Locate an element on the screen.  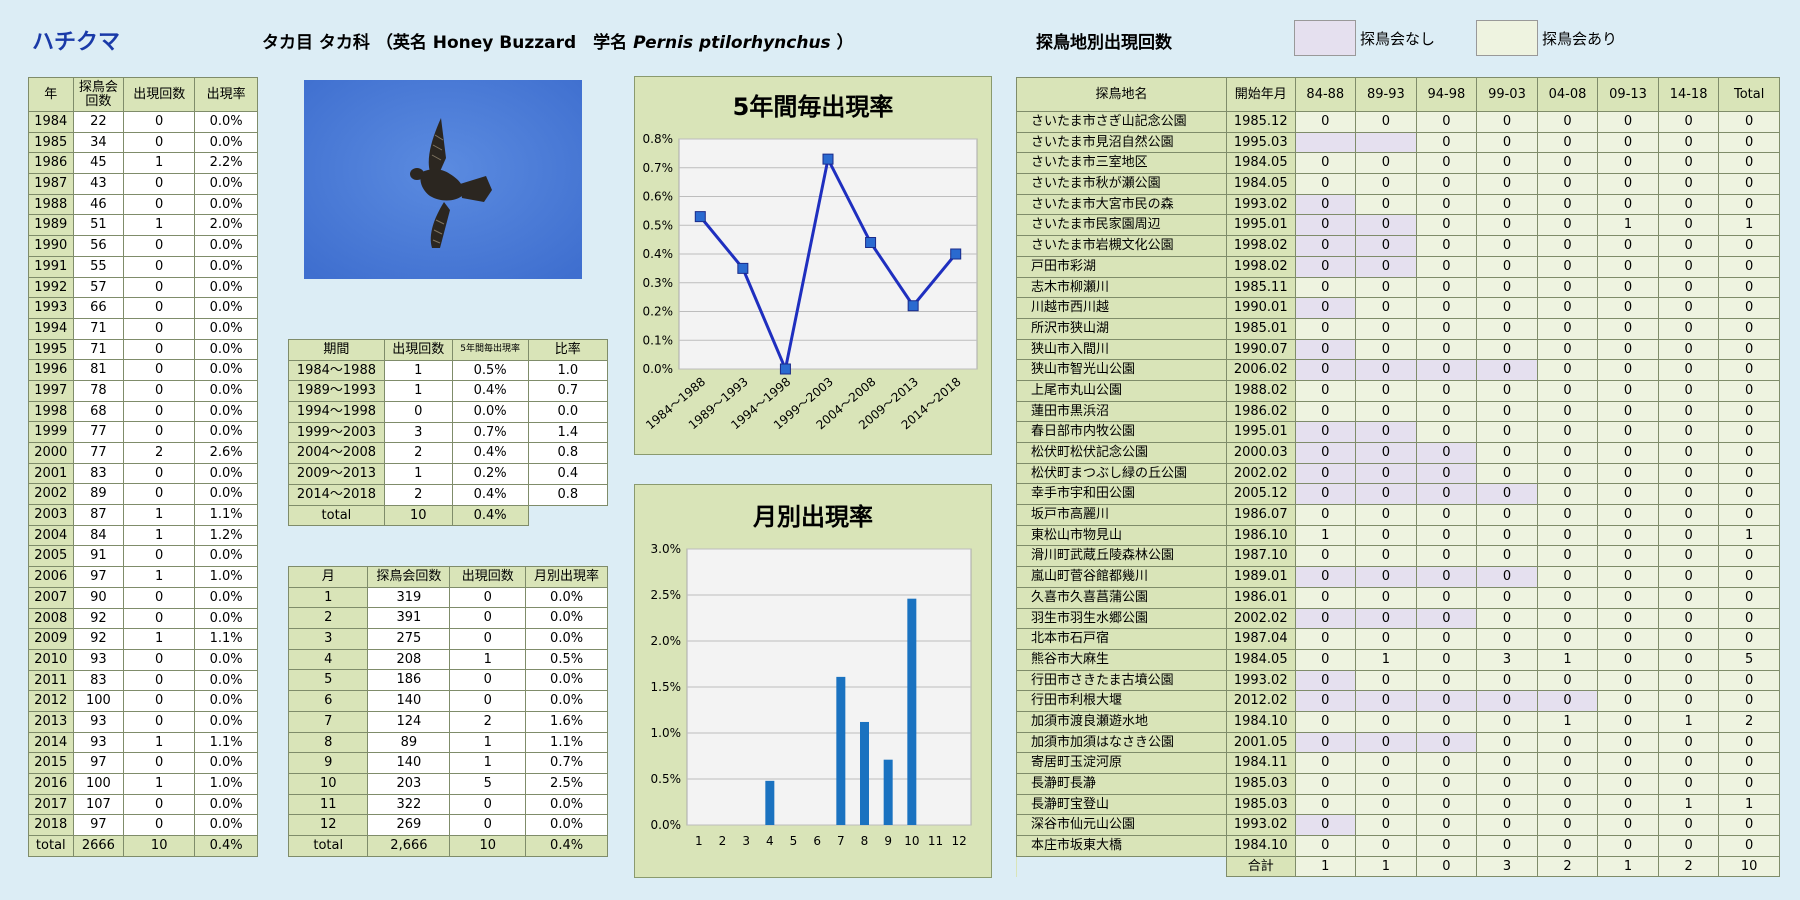
table-row: 1985 34 0 0.0% is located at coordinates (143, 142).